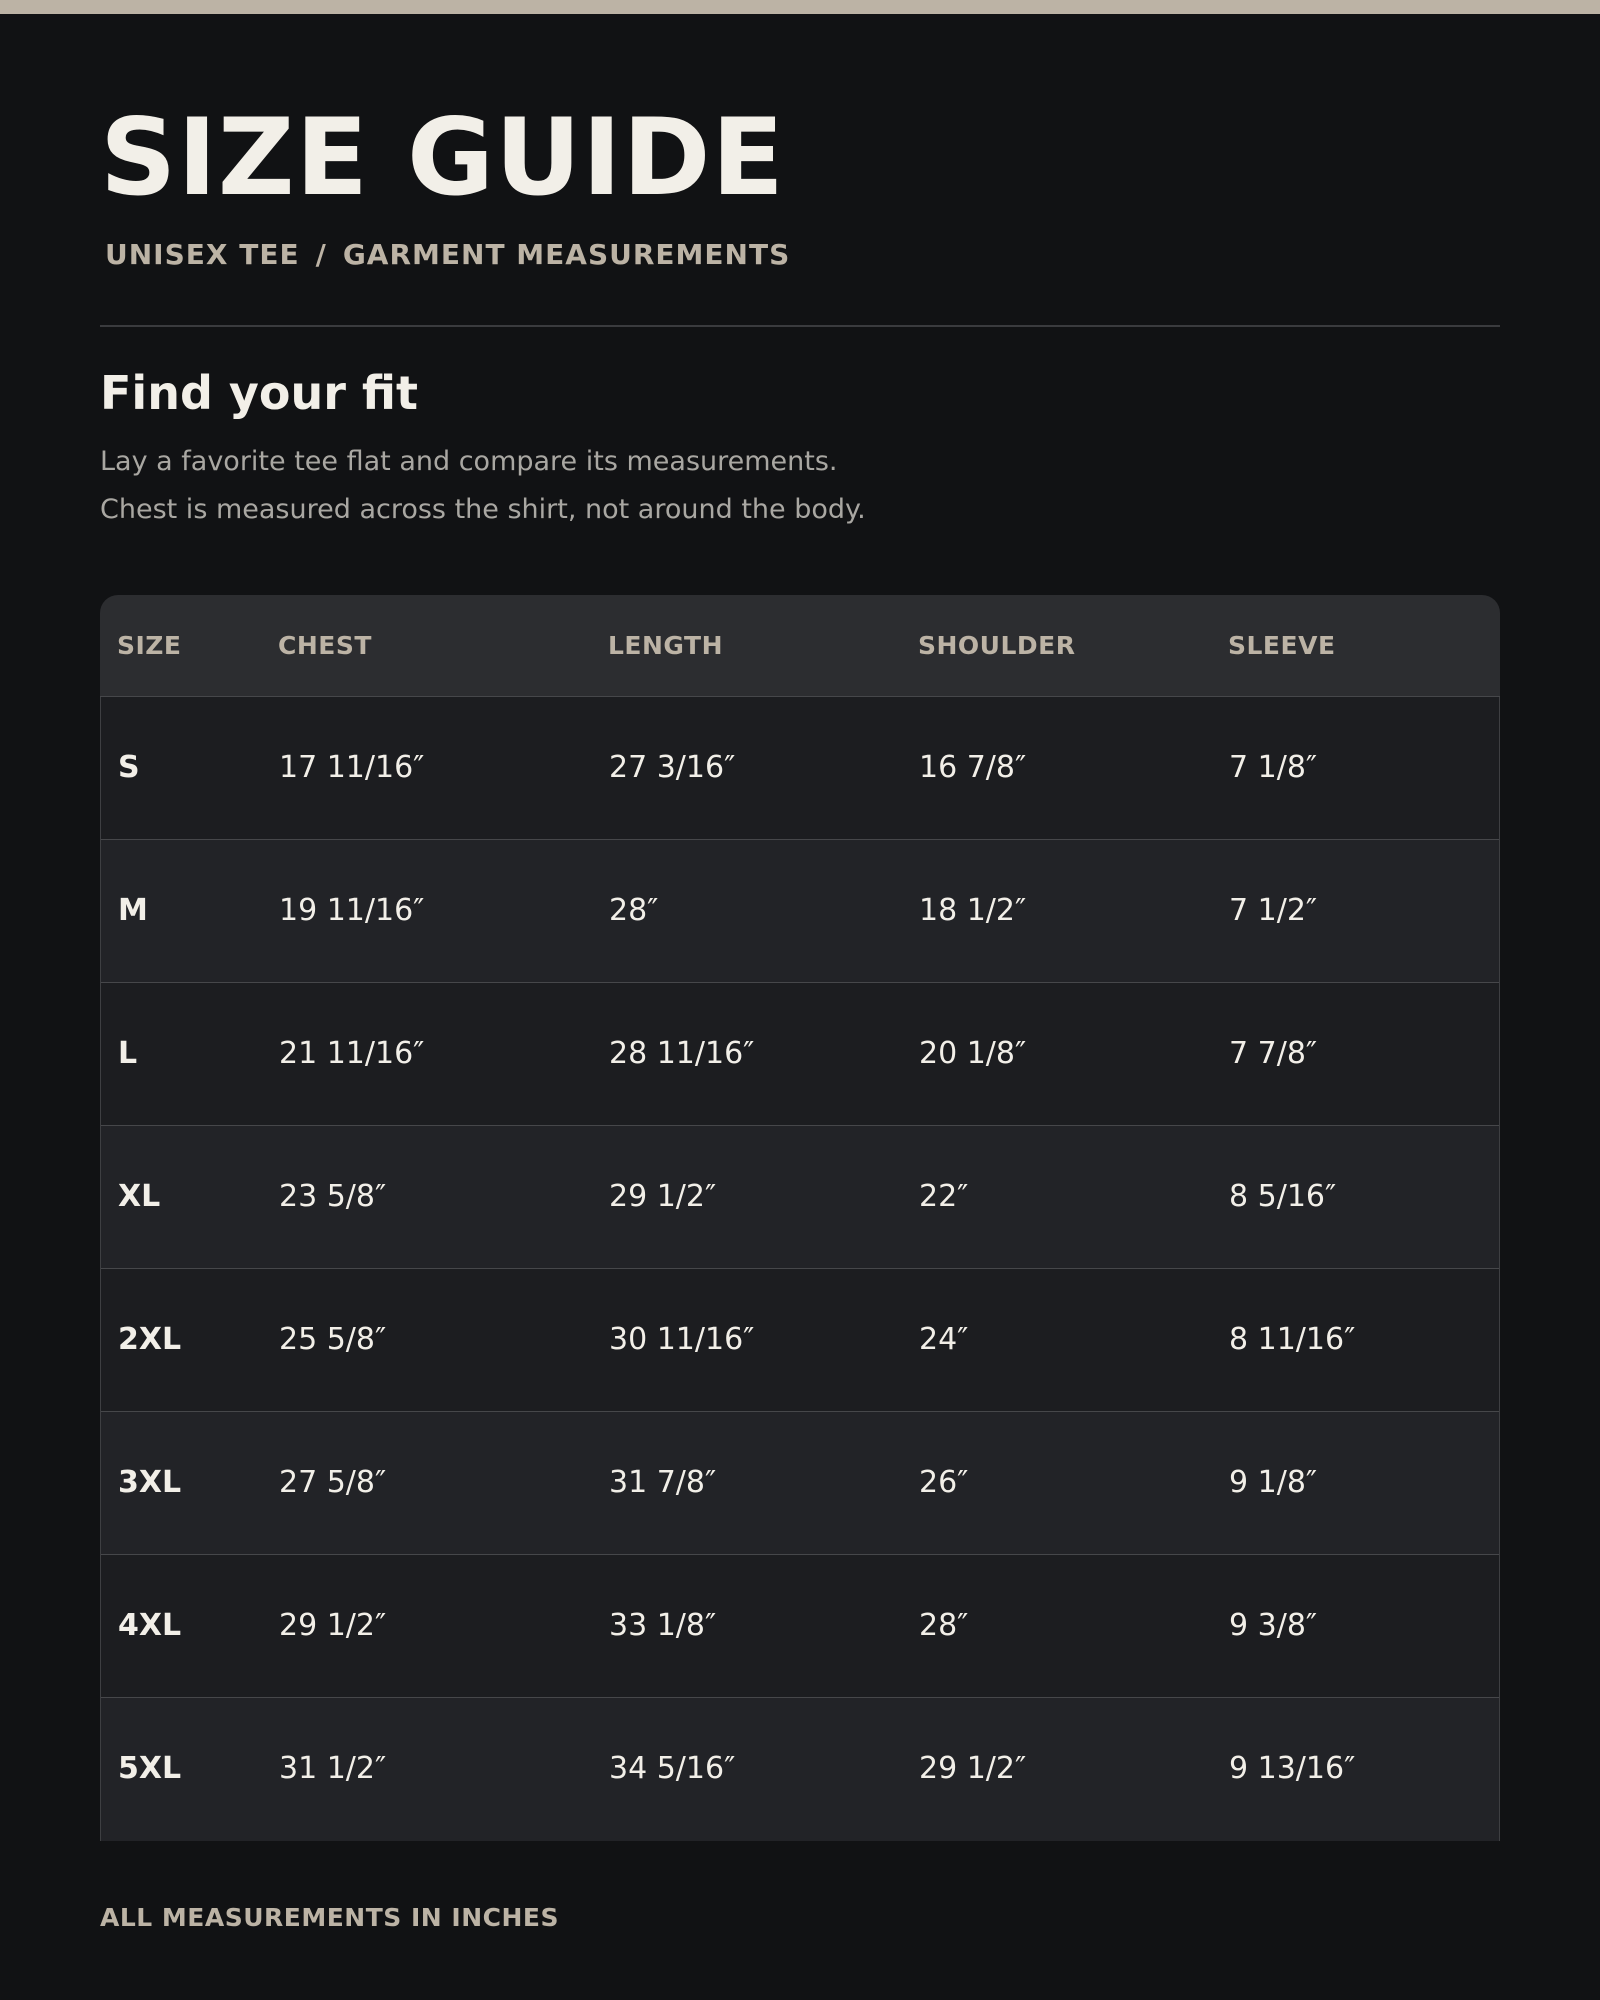 Image resolution: width=1600 pixels, height=2000 pixels. Describe the element at coordinates (944, 1339) in the screenshot. I see `cell-shoulder: 24″` at that location.